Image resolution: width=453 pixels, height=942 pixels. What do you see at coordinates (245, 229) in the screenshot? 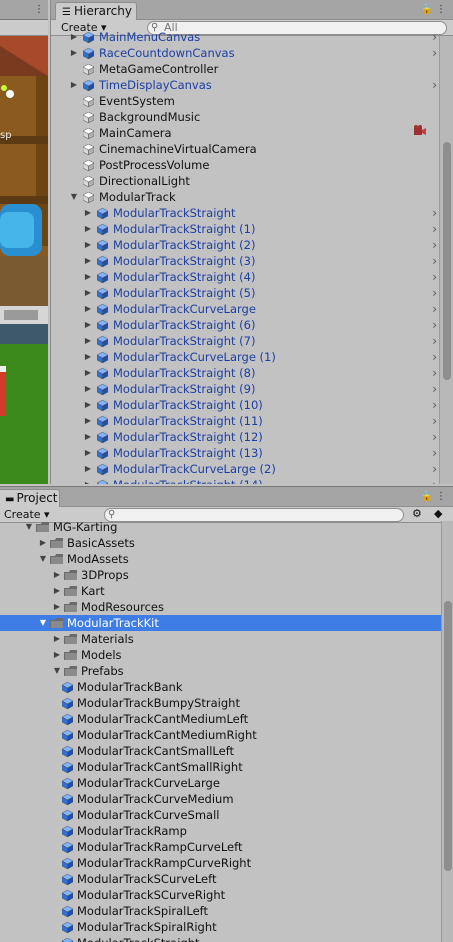
I see `hierarchy-row: ▶ ModularTrackStraight (1) ›` at bounding box center [245, 229].